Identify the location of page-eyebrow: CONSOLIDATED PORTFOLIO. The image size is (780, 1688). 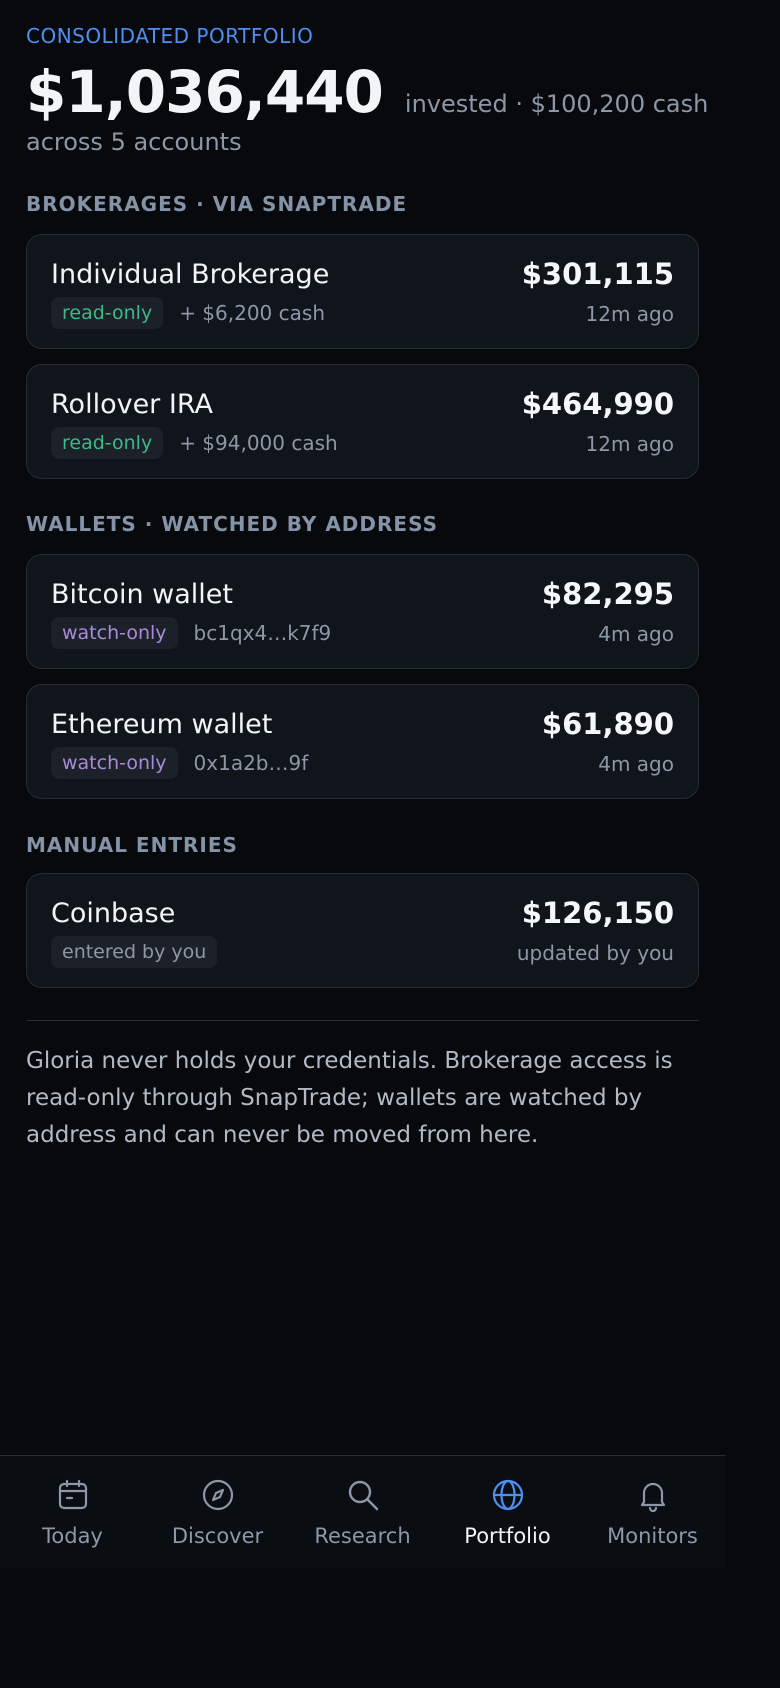
(170, 36).